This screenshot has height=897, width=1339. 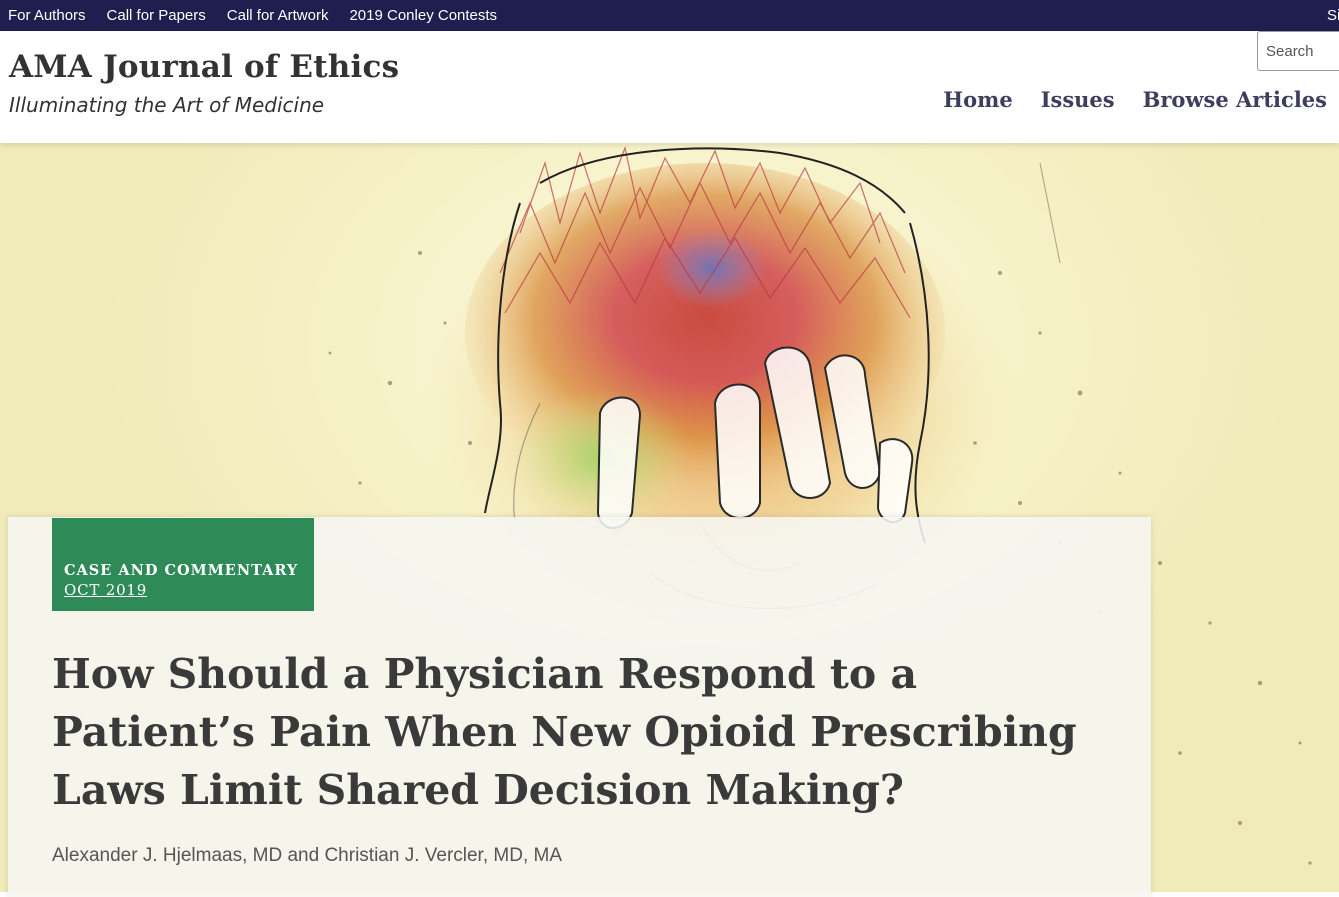 What do you see at coordinates (156, 15) in the screenshot?
I see `call-for-papers-link: Call for Papers` at bounding box center [156, 15].